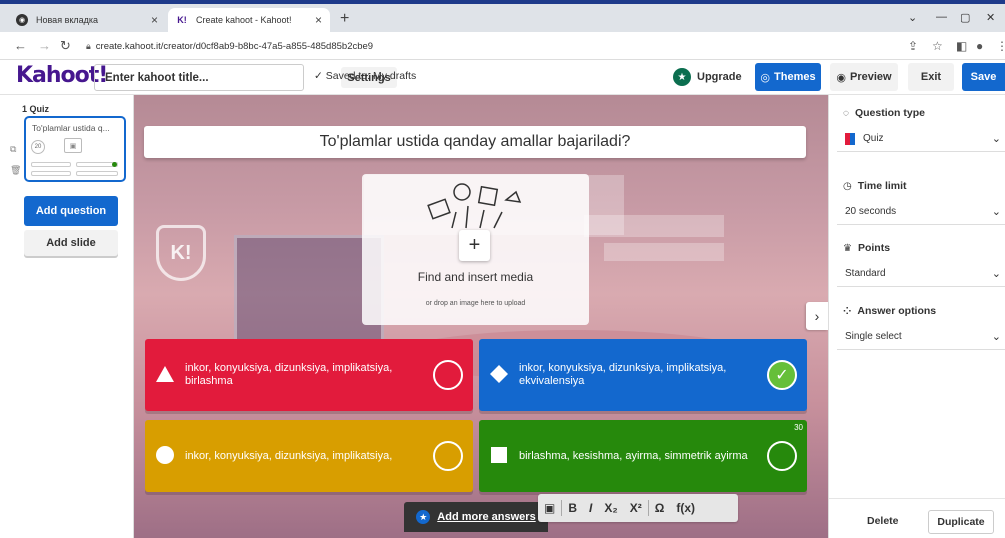 The height and width of the screenshot is (538, 1005). I want to click on subscript-button: X₂, so click(610, 508).